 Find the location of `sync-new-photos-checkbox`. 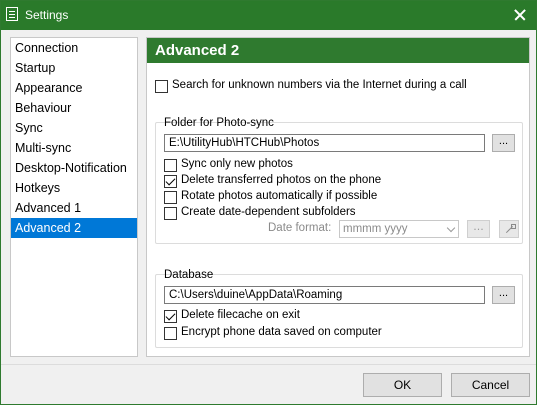

sync-new-photos-checkbox is located at coordinates (170, 165).